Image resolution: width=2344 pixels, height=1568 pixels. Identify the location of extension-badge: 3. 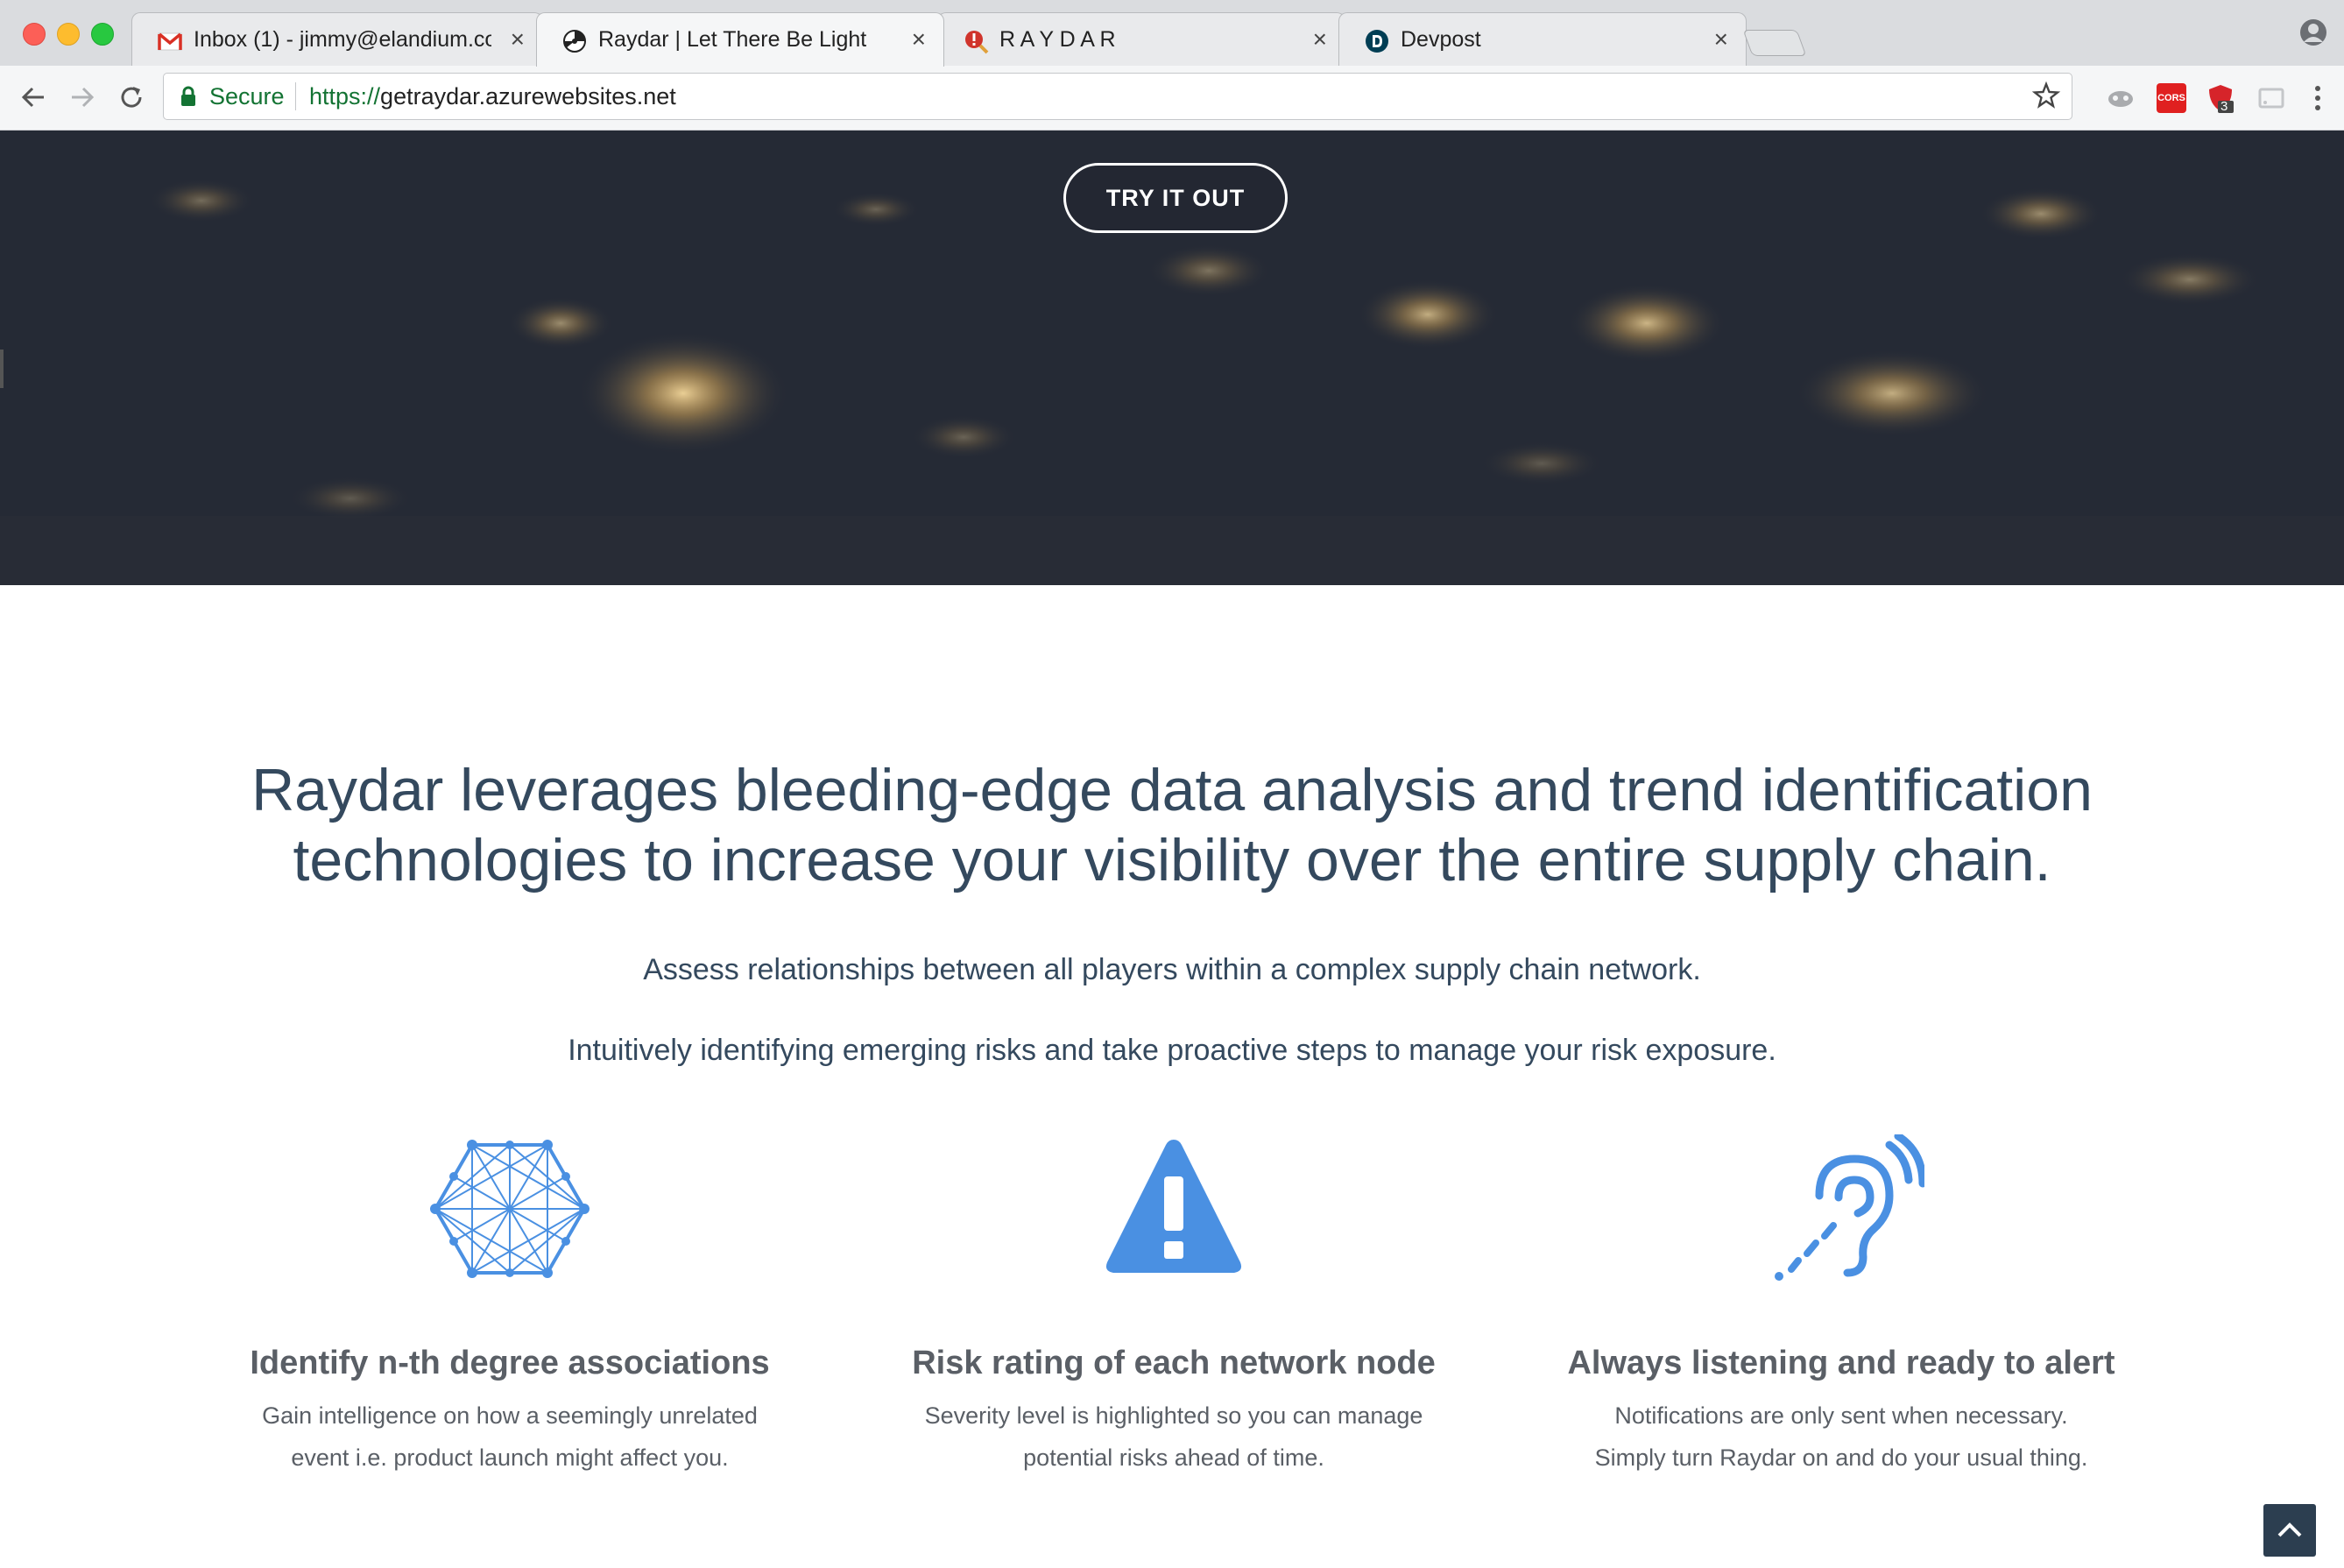
(2224, 106).